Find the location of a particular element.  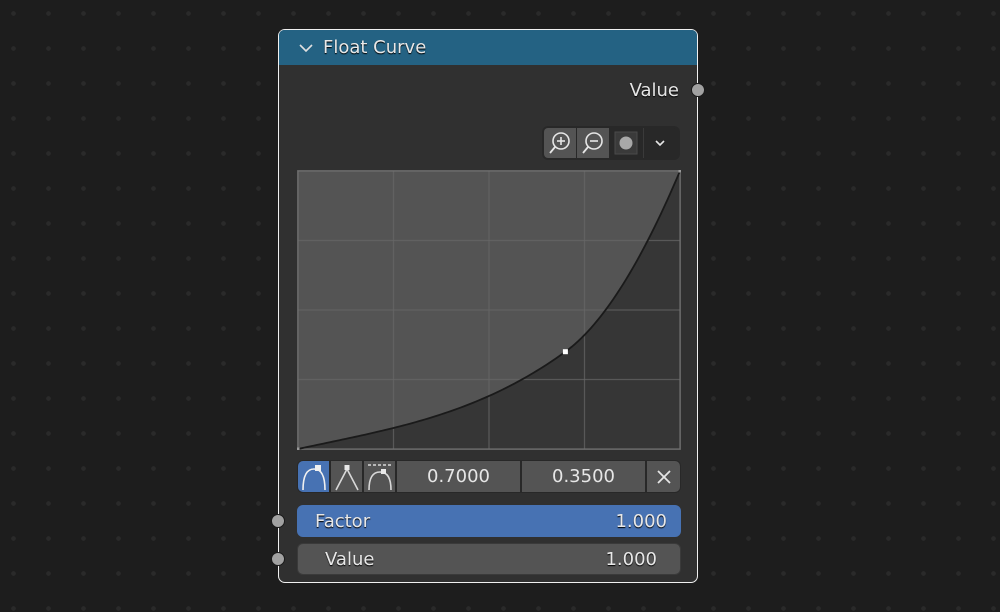

close-icon is located at coordinates (663, 476).